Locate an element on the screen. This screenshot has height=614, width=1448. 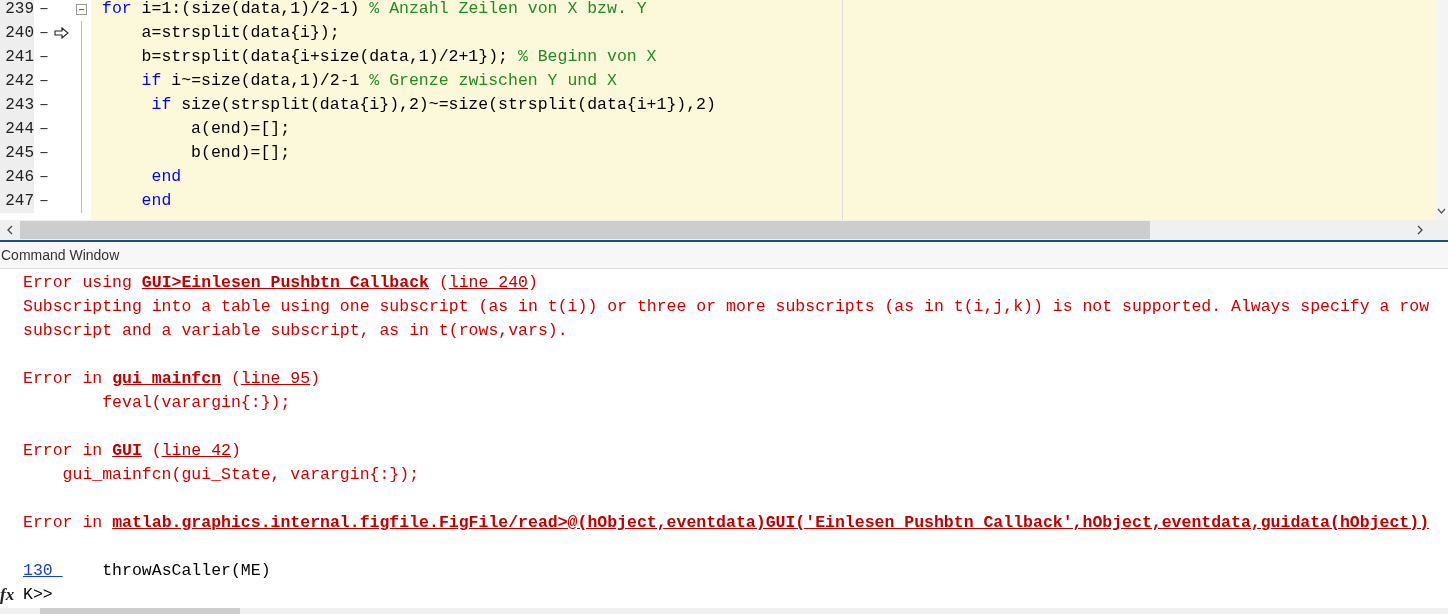
function-link: matlab.graphics.internal.figfile.FigFile/read>@(hObject,eventdata)GUI('Einlesen_Pushbtn_Callback',hObject,eventdata,guidata(hObject)) is located at coordinates (771, 522).